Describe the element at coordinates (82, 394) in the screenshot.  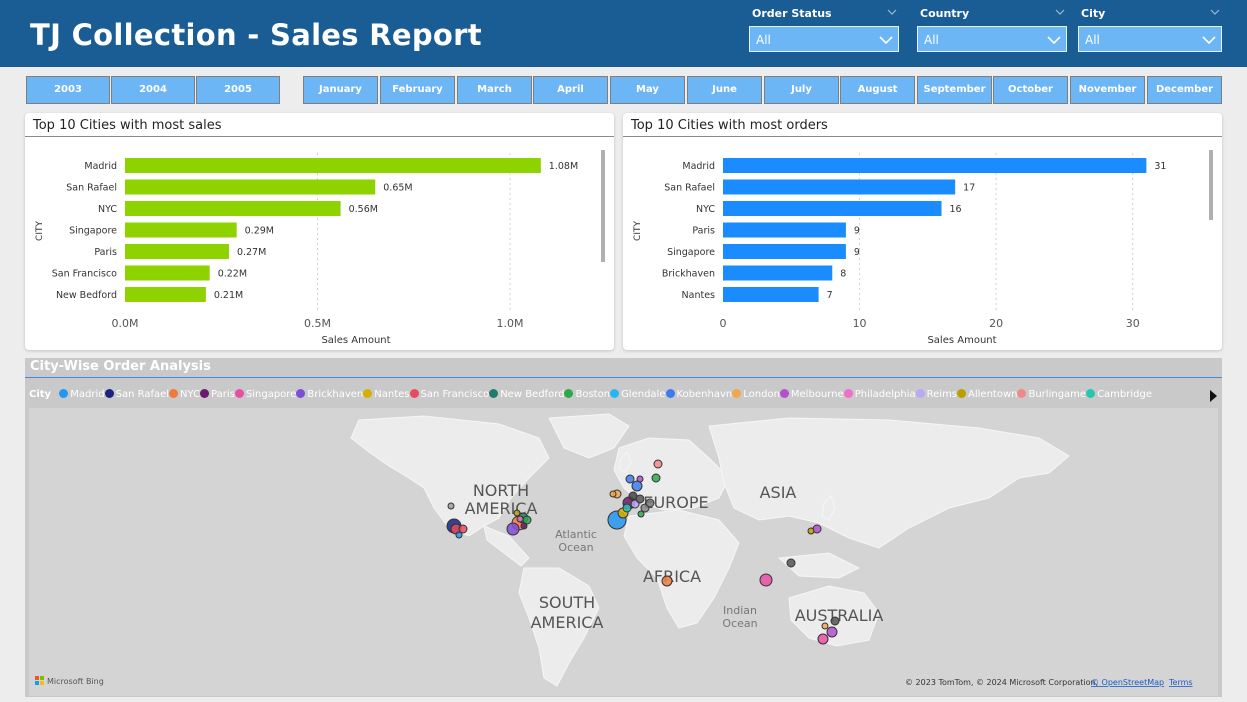
I see `legend-item-madrid: Madrid` at that location.